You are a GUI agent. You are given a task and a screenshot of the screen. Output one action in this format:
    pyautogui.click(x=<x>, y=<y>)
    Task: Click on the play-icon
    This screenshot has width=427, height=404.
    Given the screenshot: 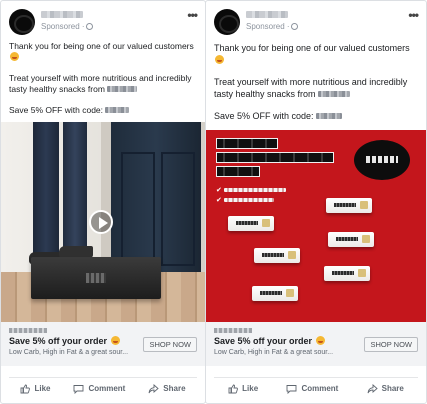 What is the action you would take?
    pyautogui.click(x=101, y=222)
    